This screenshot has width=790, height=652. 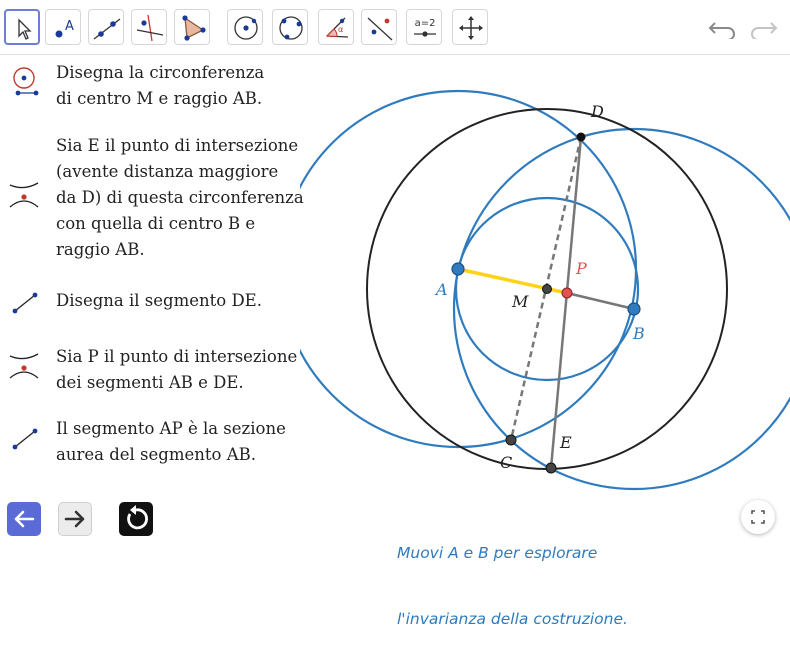 I want to click on point-m, so click(x=547, y=289).